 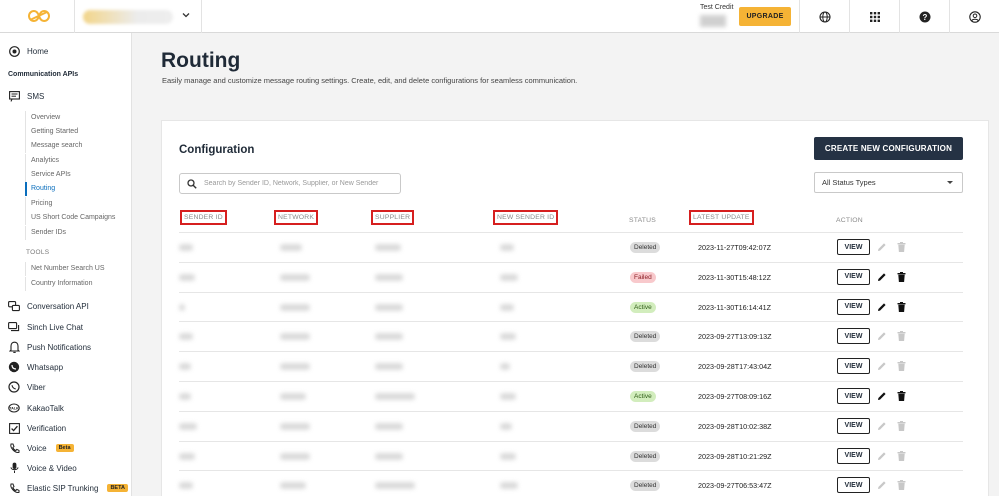 What do you see at coordinates (643, 277) in the screenshot?
I see `status-badge: Failed` at bounding box center [643, 277].